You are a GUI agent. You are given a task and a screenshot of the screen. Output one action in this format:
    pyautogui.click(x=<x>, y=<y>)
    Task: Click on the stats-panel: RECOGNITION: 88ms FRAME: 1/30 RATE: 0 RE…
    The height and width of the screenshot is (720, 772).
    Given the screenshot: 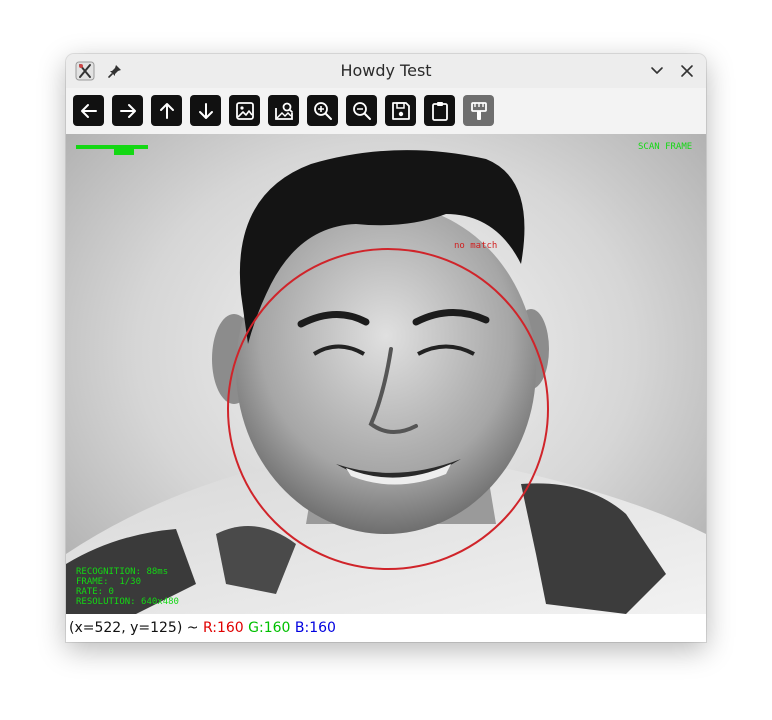 What is the action you would take?
    pyautogui.click(x=127, y=587)
    